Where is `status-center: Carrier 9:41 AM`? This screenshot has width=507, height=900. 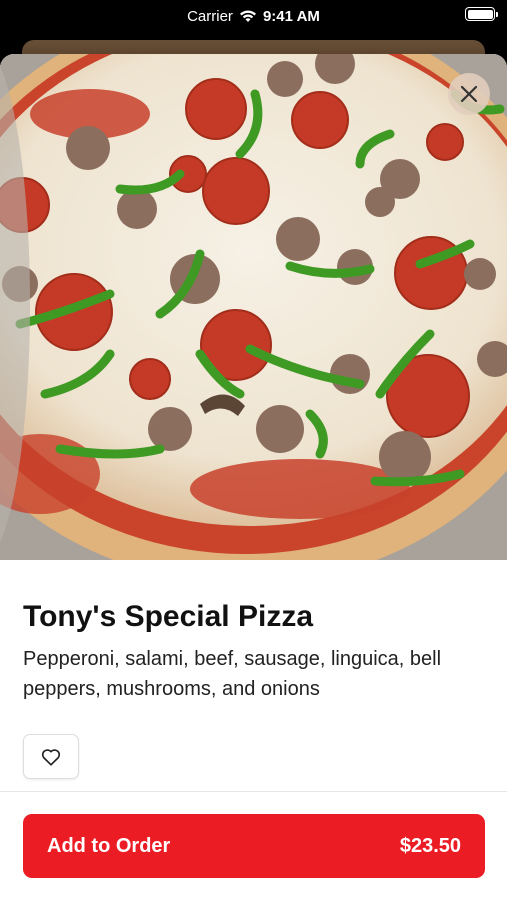 status-center: Carrier 9:41 AM is located at coordinates (253, 16).